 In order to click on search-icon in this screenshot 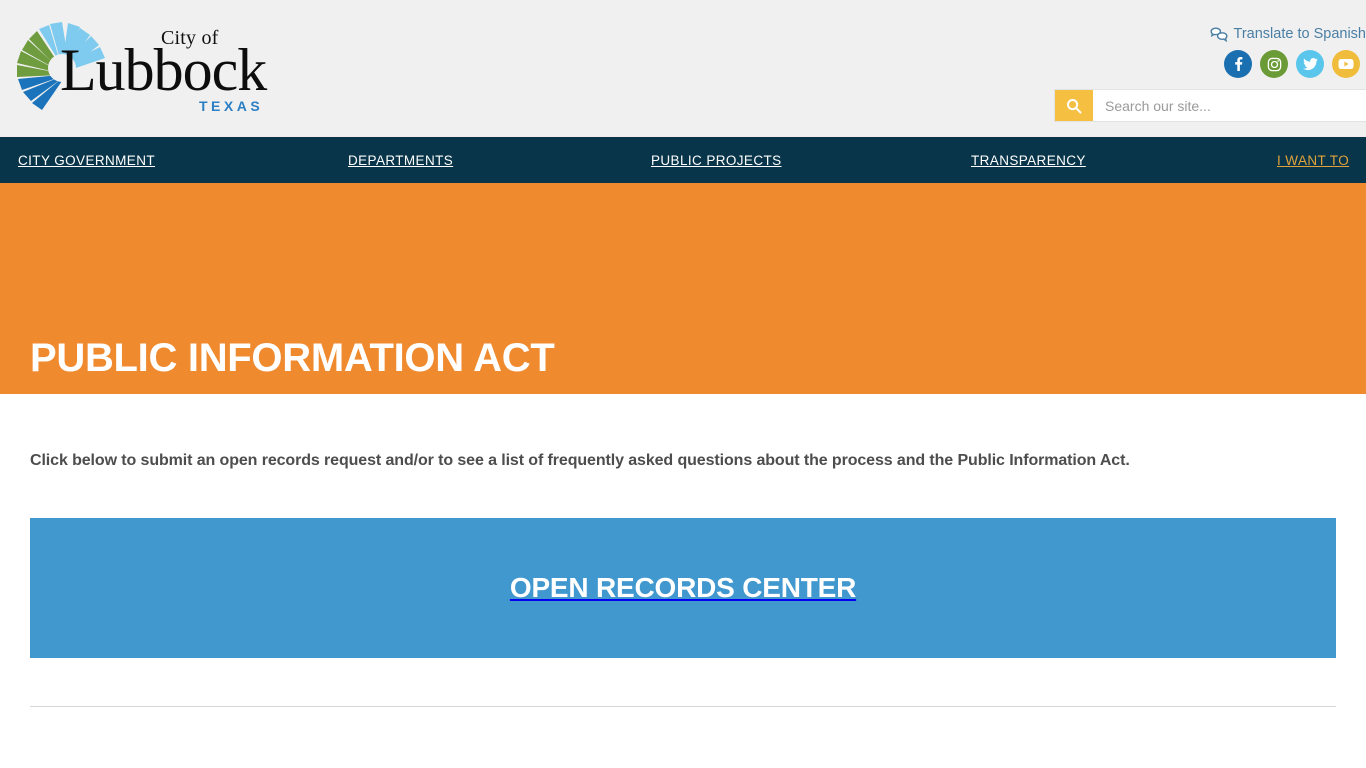, I will do `click(1074, 106)`.